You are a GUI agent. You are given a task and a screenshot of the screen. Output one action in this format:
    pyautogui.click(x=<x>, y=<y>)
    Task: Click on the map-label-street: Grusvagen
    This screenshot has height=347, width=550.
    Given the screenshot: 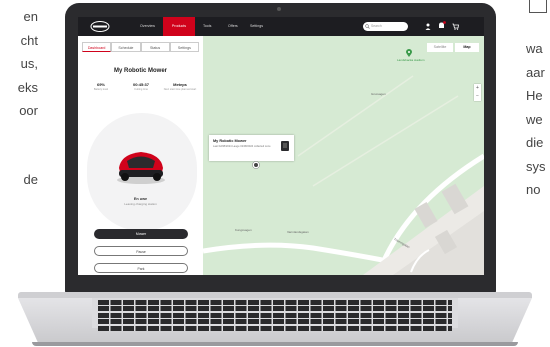 What is the action you would take?
    pyautogui.click(x=378, y=94)
    